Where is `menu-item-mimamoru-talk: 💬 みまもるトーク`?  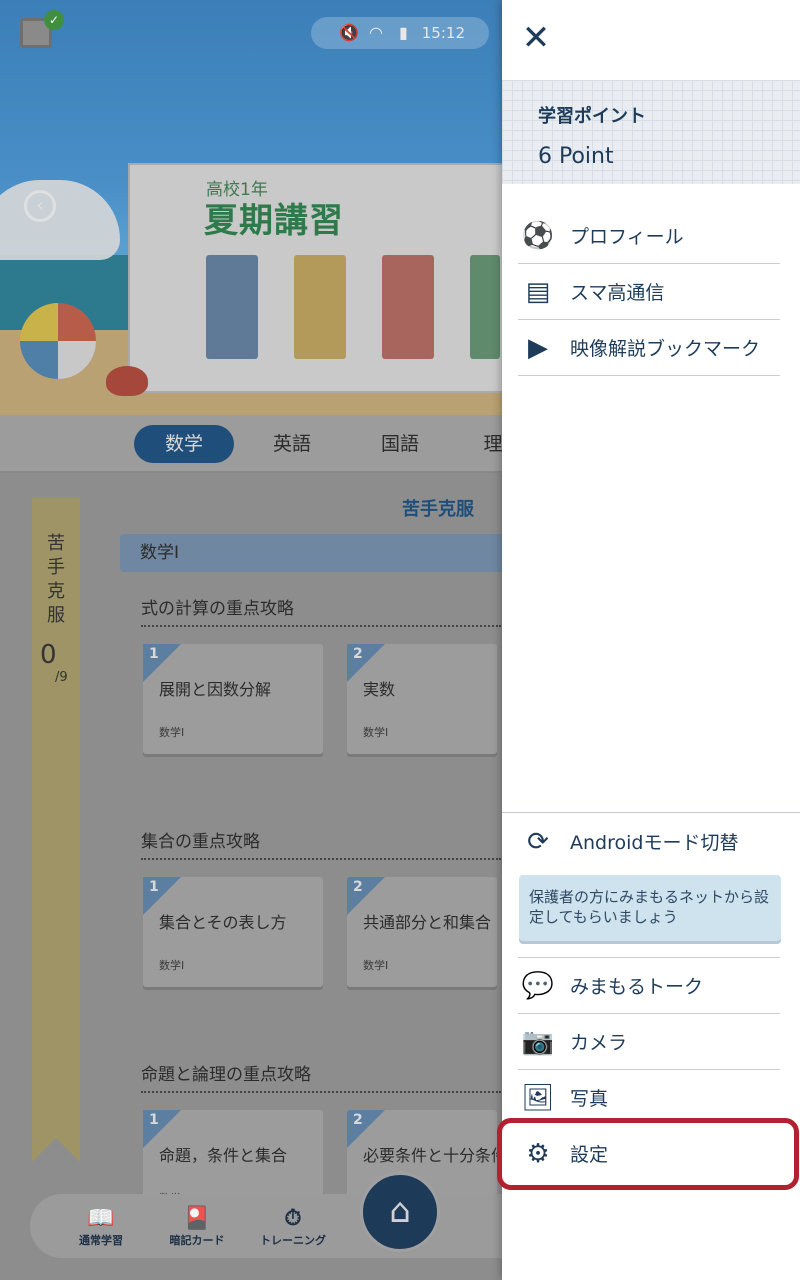
menu-item-mimamoru-talk: 💬 みまもるトーク is located at coordinates (649, 986).